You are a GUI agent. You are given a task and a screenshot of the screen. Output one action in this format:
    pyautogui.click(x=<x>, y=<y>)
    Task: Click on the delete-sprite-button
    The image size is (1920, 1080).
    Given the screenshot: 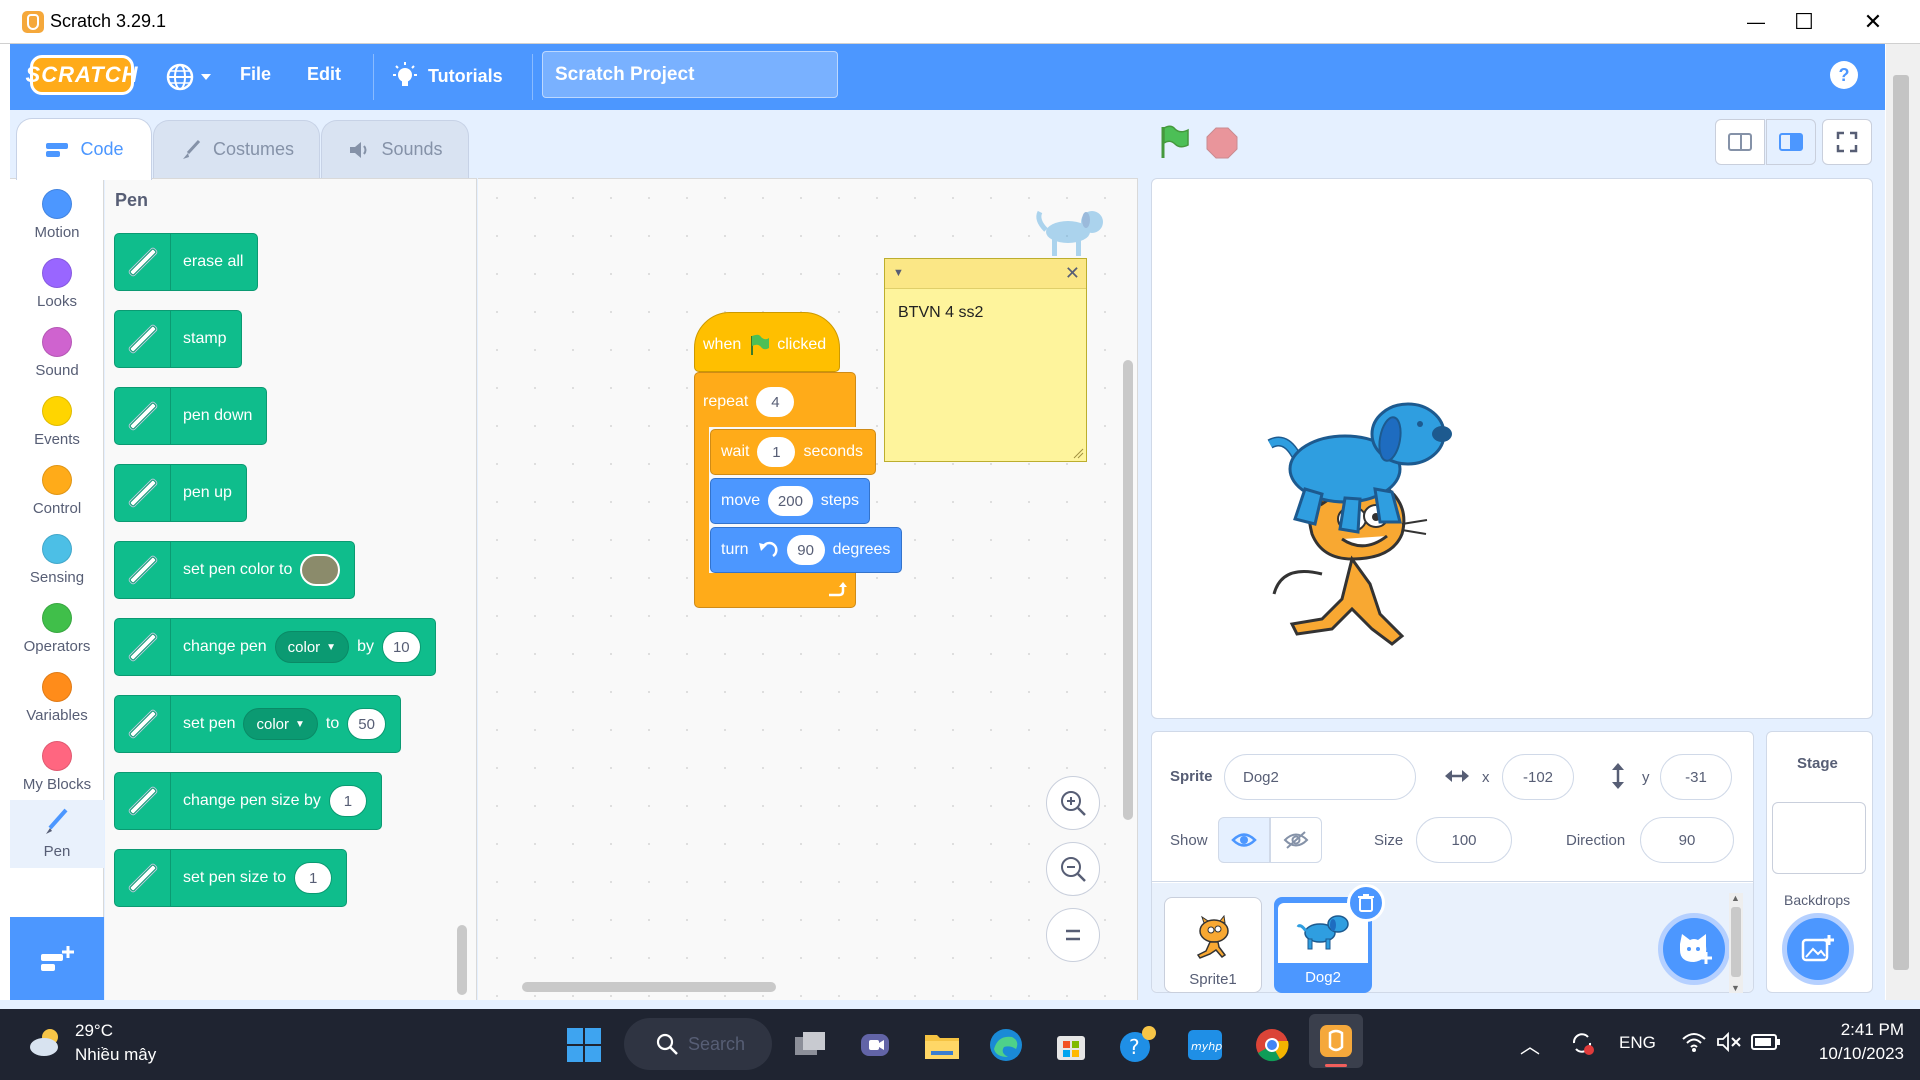 What is the action you would take?
    pyautogui.click(x=1366, y=903)
    